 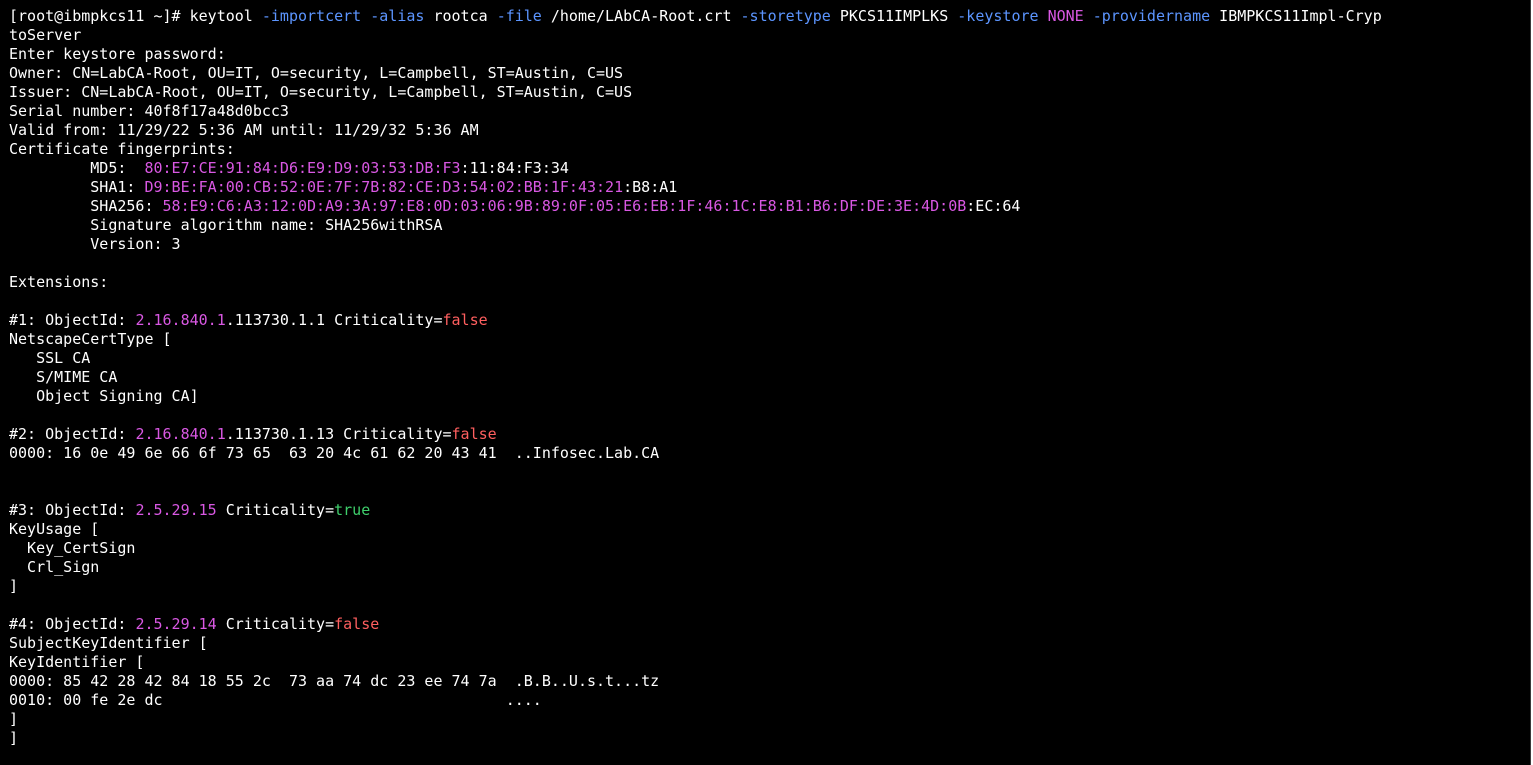 I want to click on terminal-line: Signature algorithm name: SHA256withRSA, so click(x=767, y=225).